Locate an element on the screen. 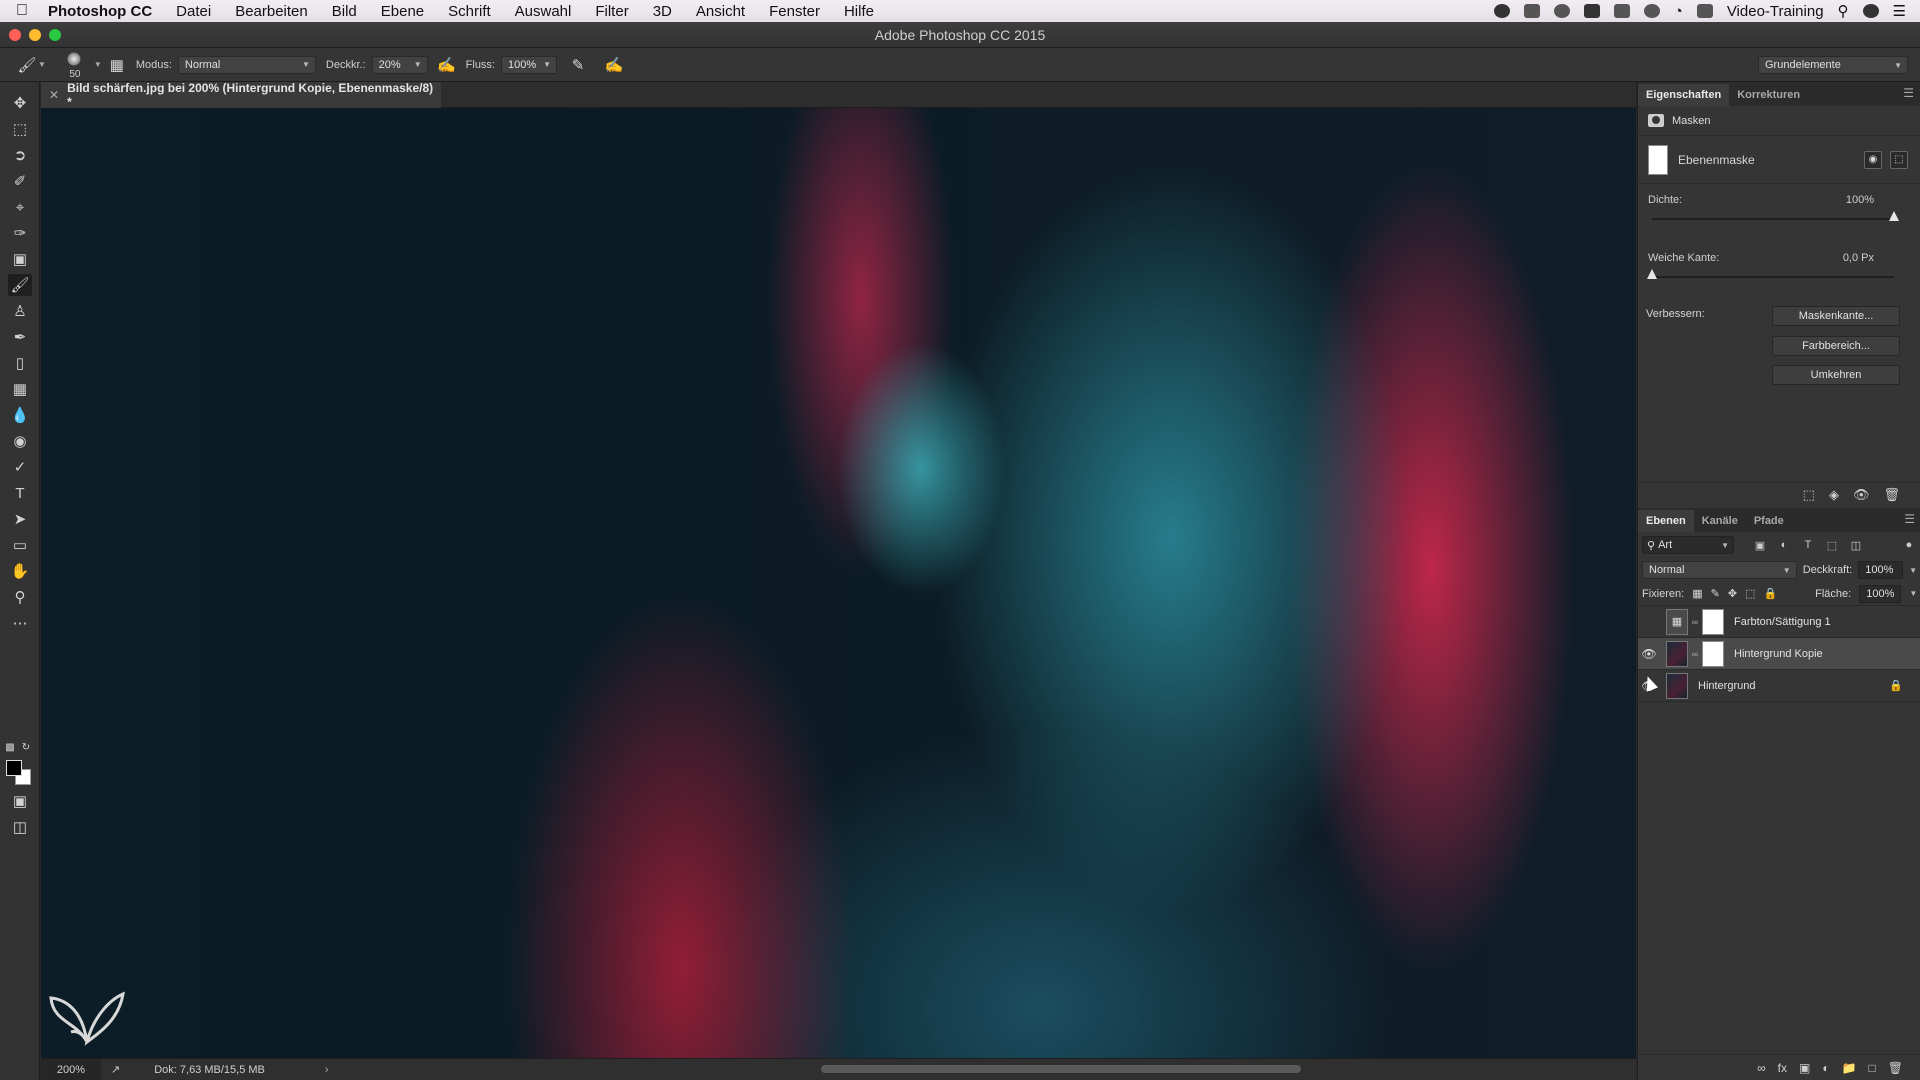 The image size is (1920, 1080). new-layer-icon: □ is located at coordinates (1872, 1068).